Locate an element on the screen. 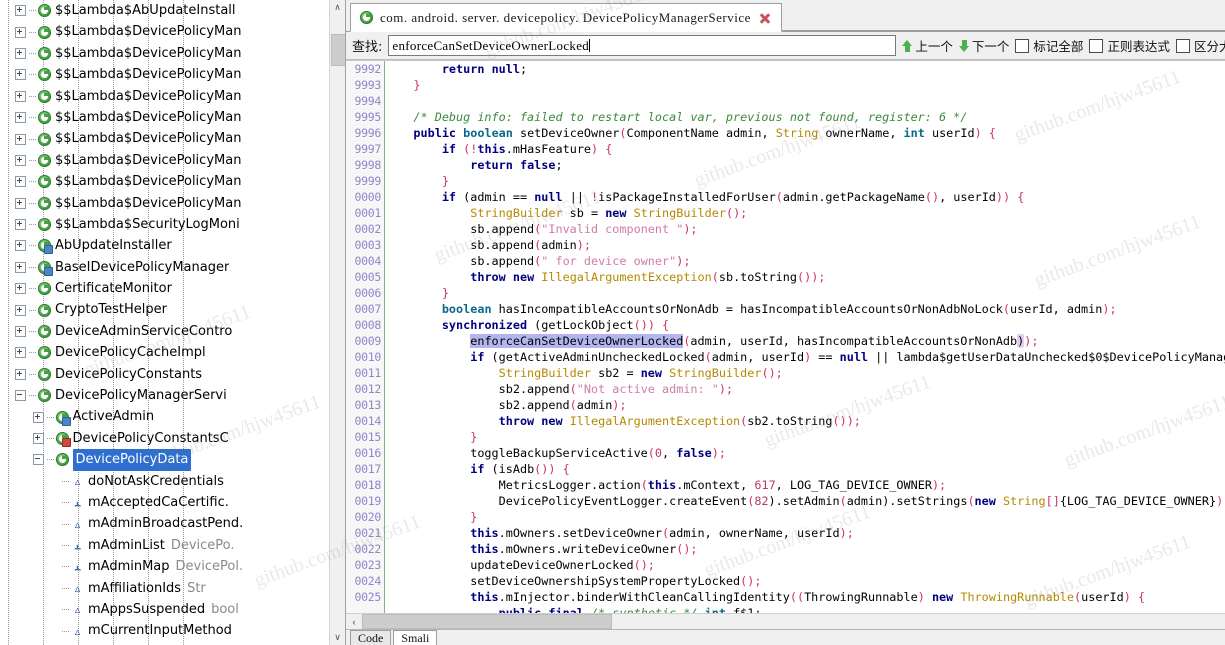  find-previous-button: 上一个 is located at coordinates (927, 45).